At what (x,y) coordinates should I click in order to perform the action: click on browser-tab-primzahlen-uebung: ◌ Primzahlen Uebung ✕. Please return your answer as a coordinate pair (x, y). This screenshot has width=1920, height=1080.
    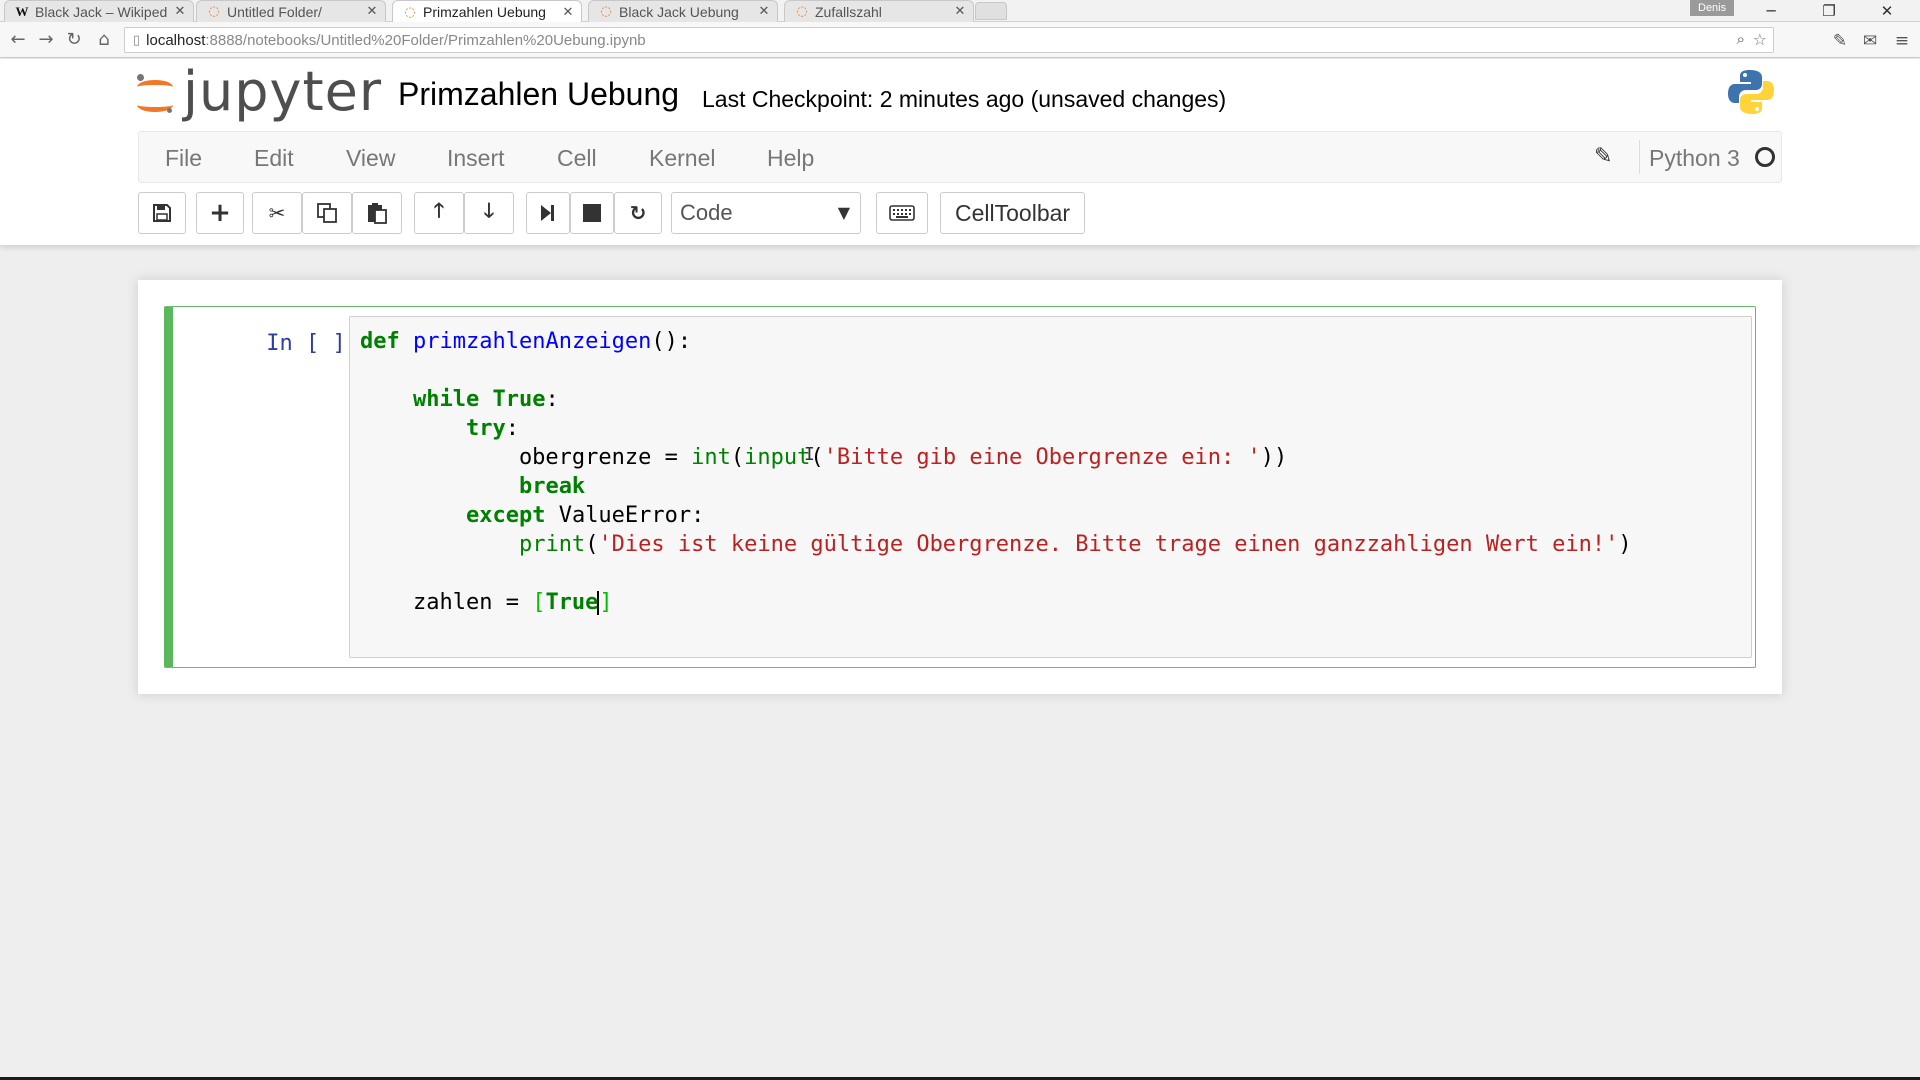
    Looking at the image, I should click on (487, 11).